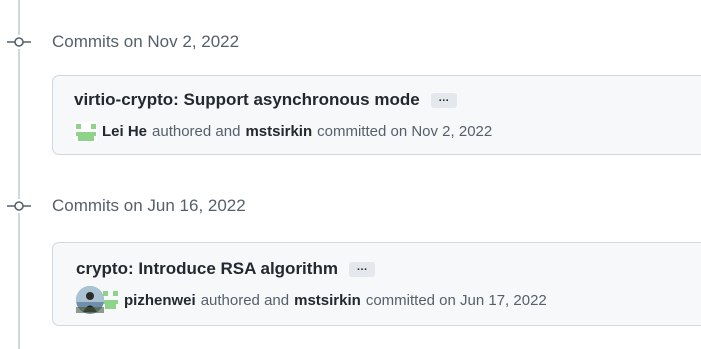  What do you see at coordinates (247, 100) in the screenshot?
I see `commit-title-link: virtio-crypto: Support asynchronous mode` at bounding box center [247, 100].